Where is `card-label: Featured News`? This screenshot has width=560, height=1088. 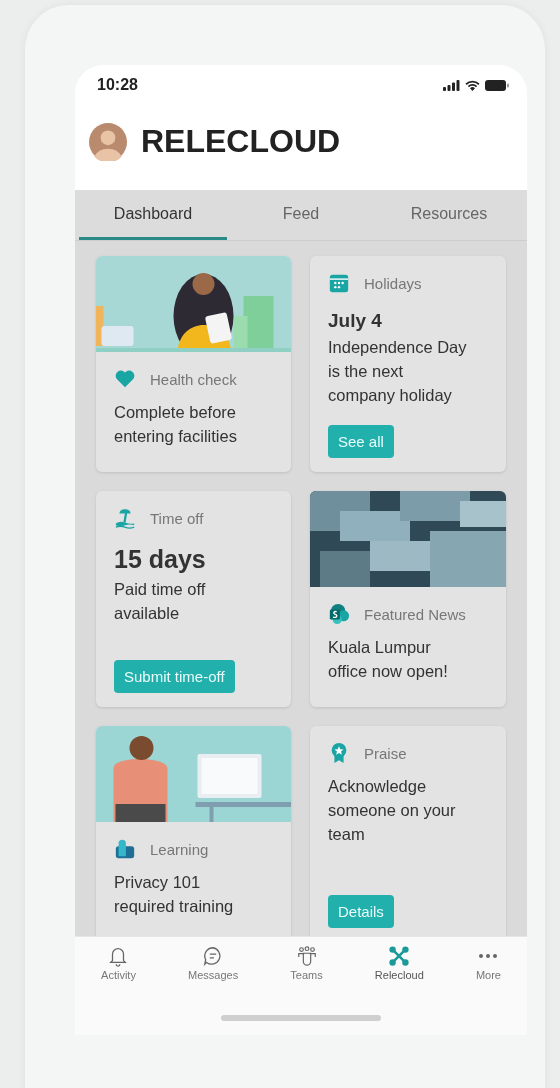 card-label: Featured News is located at coordinates (415, 614).